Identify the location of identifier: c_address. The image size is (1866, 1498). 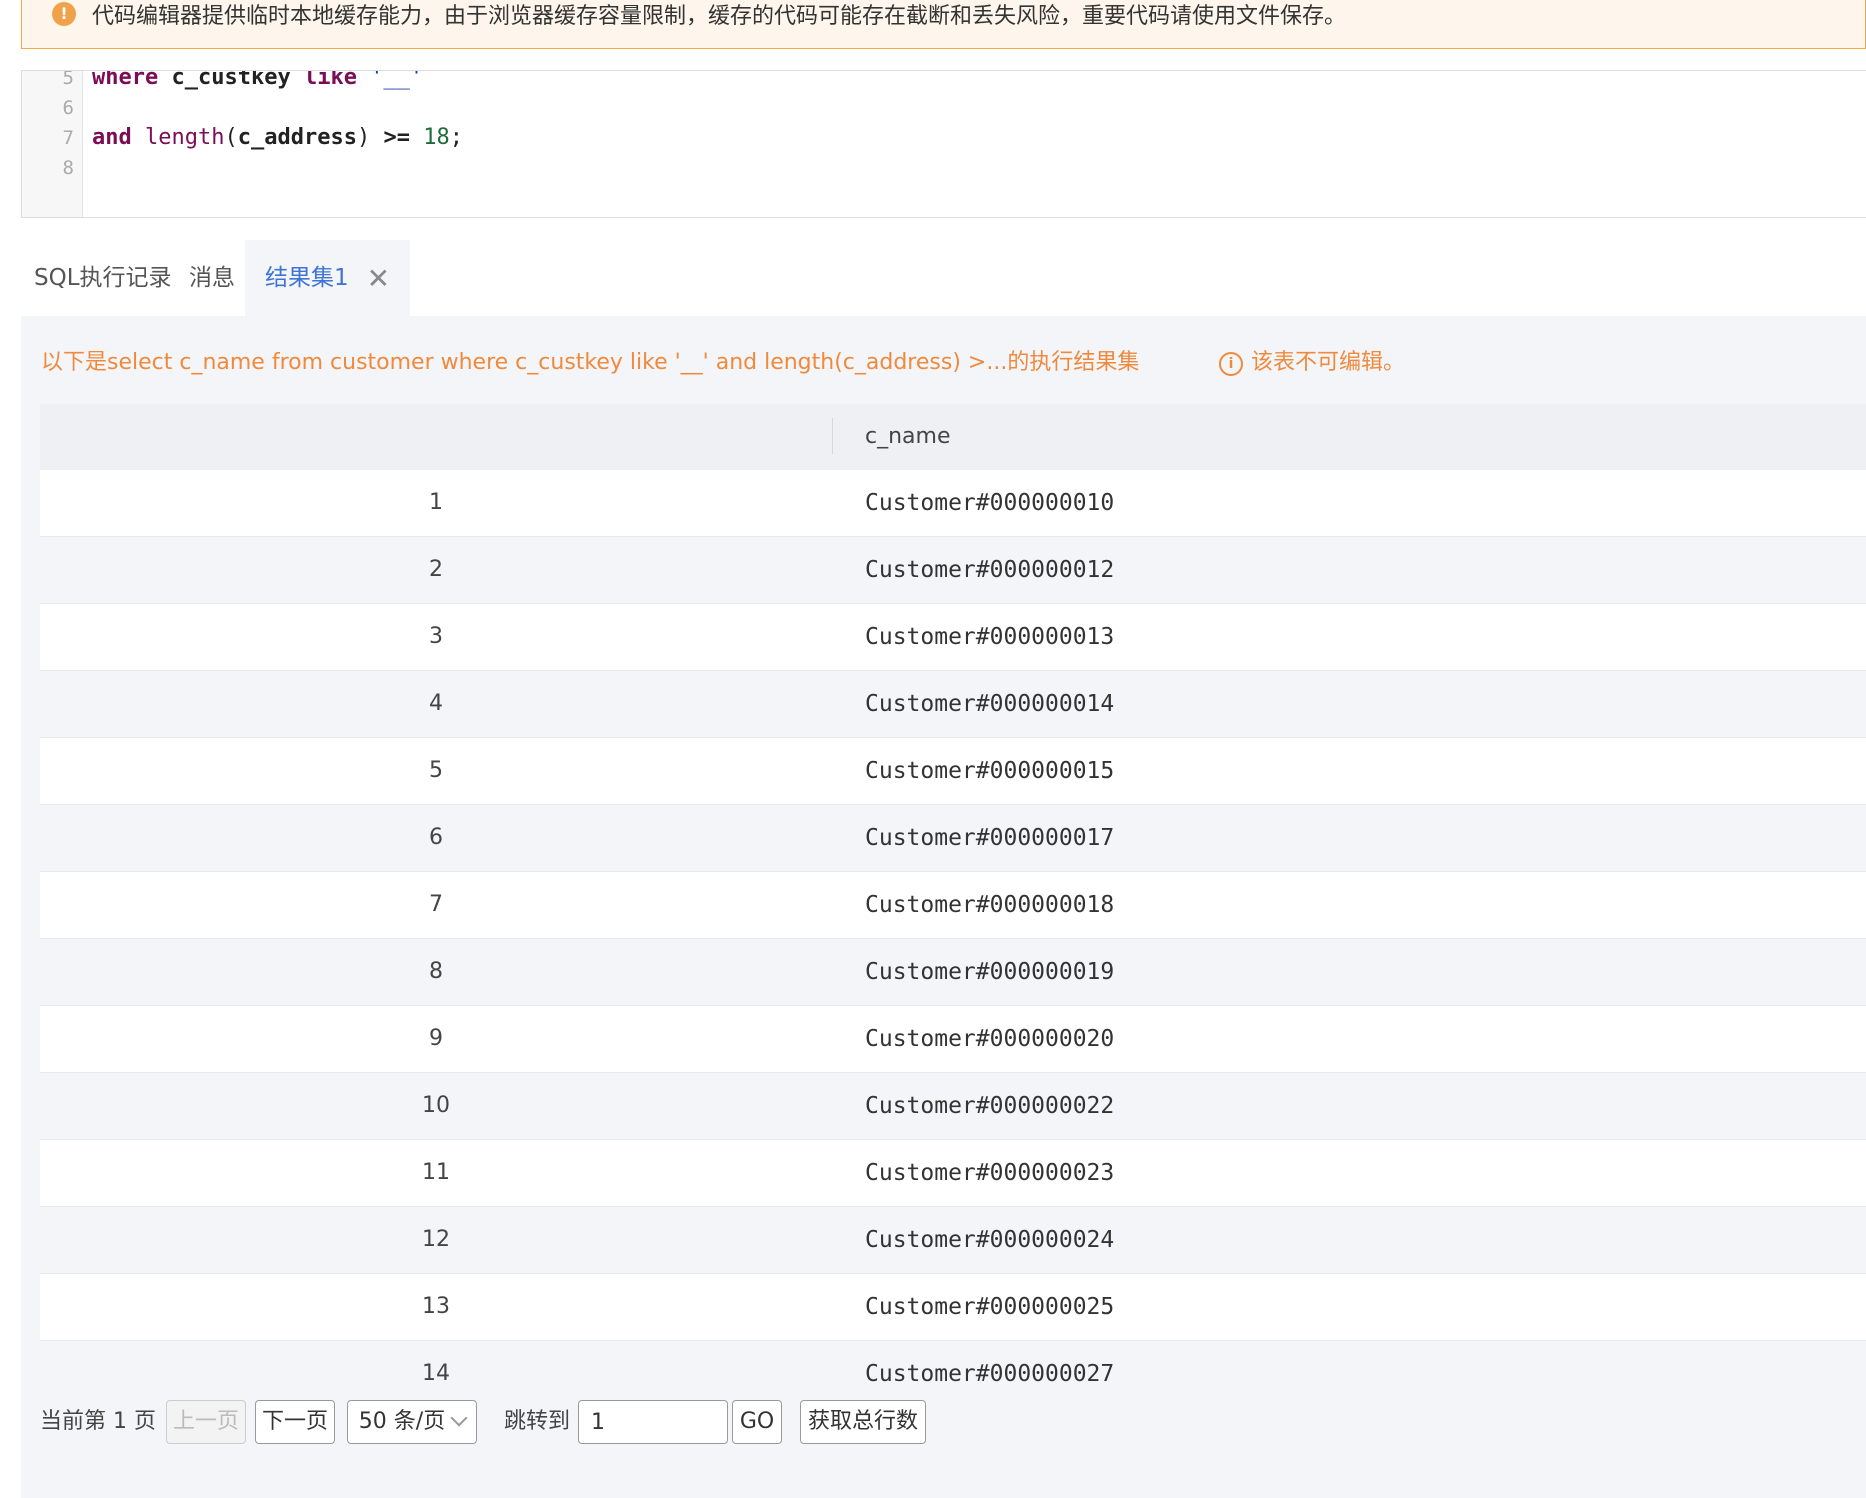
(297, 137).